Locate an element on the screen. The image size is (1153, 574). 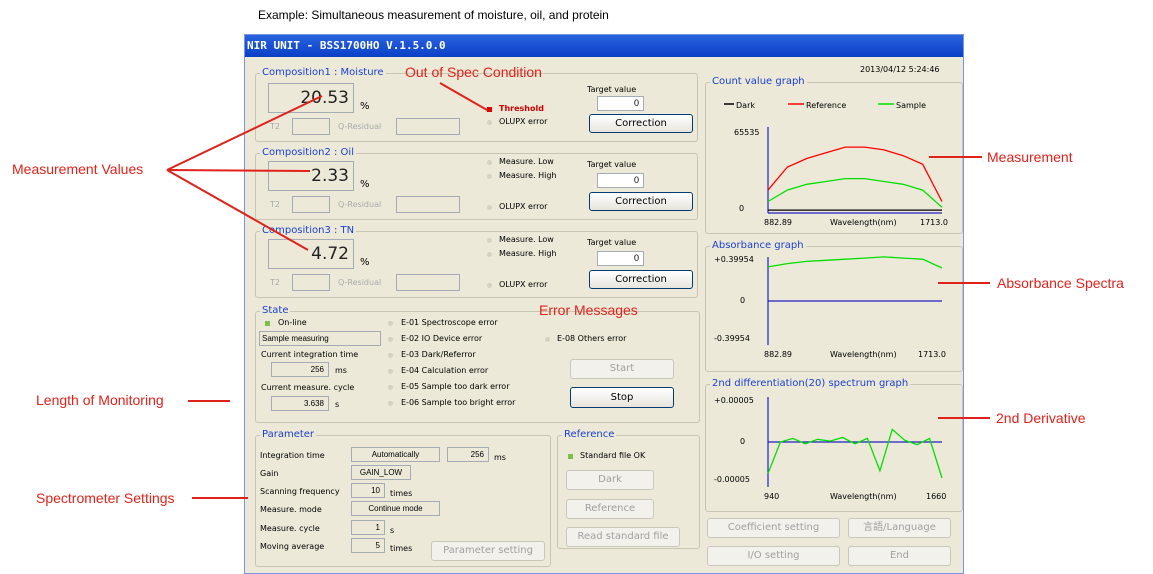
param-integration-mode: Automatically is located at coordinates (395, 454).